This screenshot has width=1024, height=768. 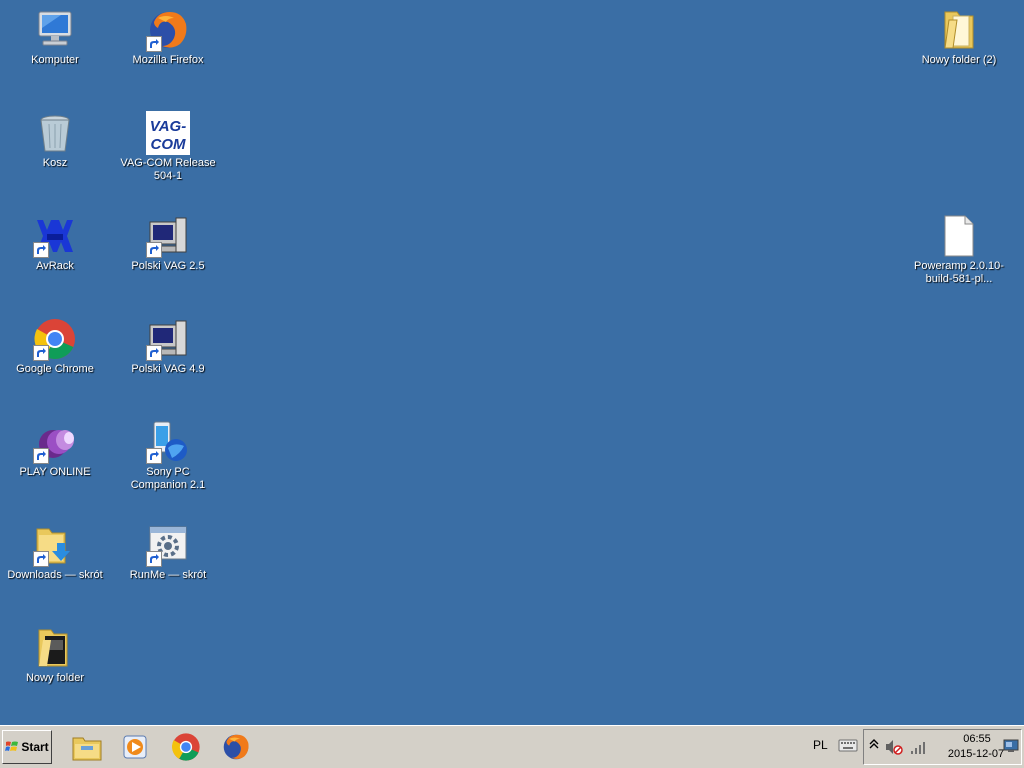 What do you see at coordinates (976, 754) in the screenshot?
I see `clock-date: 2015-12-07` at bounding box center [976, 754].